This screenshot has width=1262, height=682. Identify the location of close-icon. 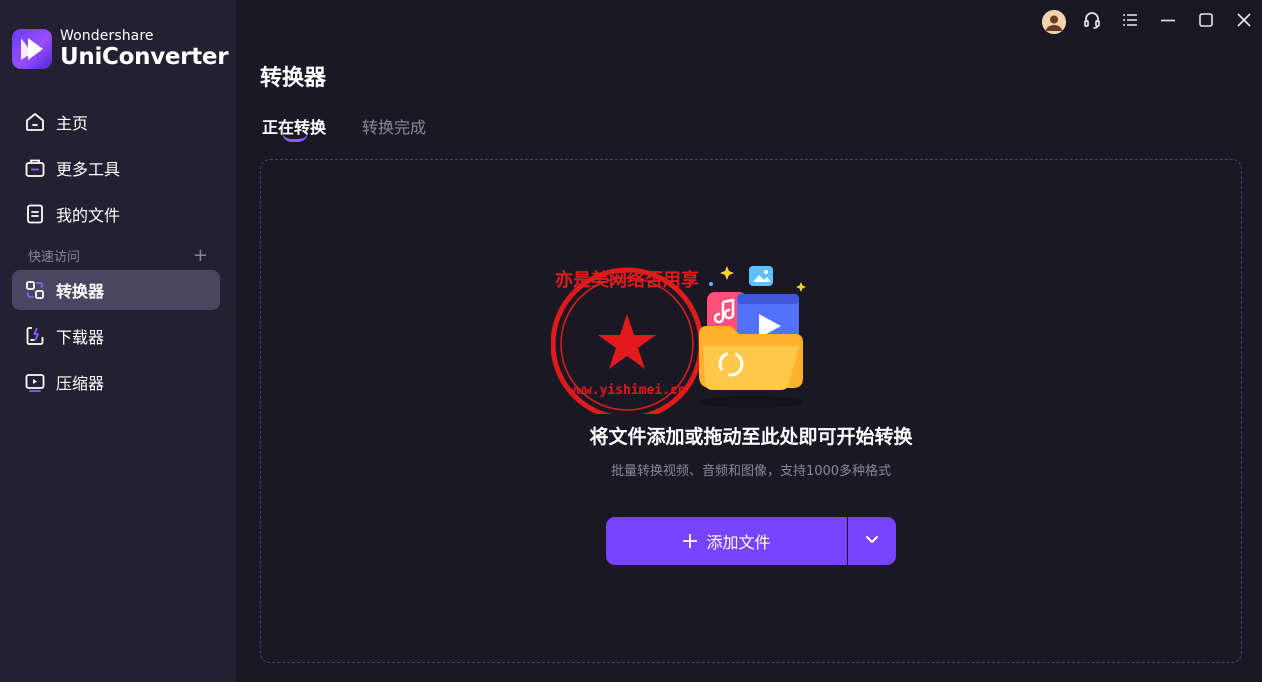
(1244, 22).